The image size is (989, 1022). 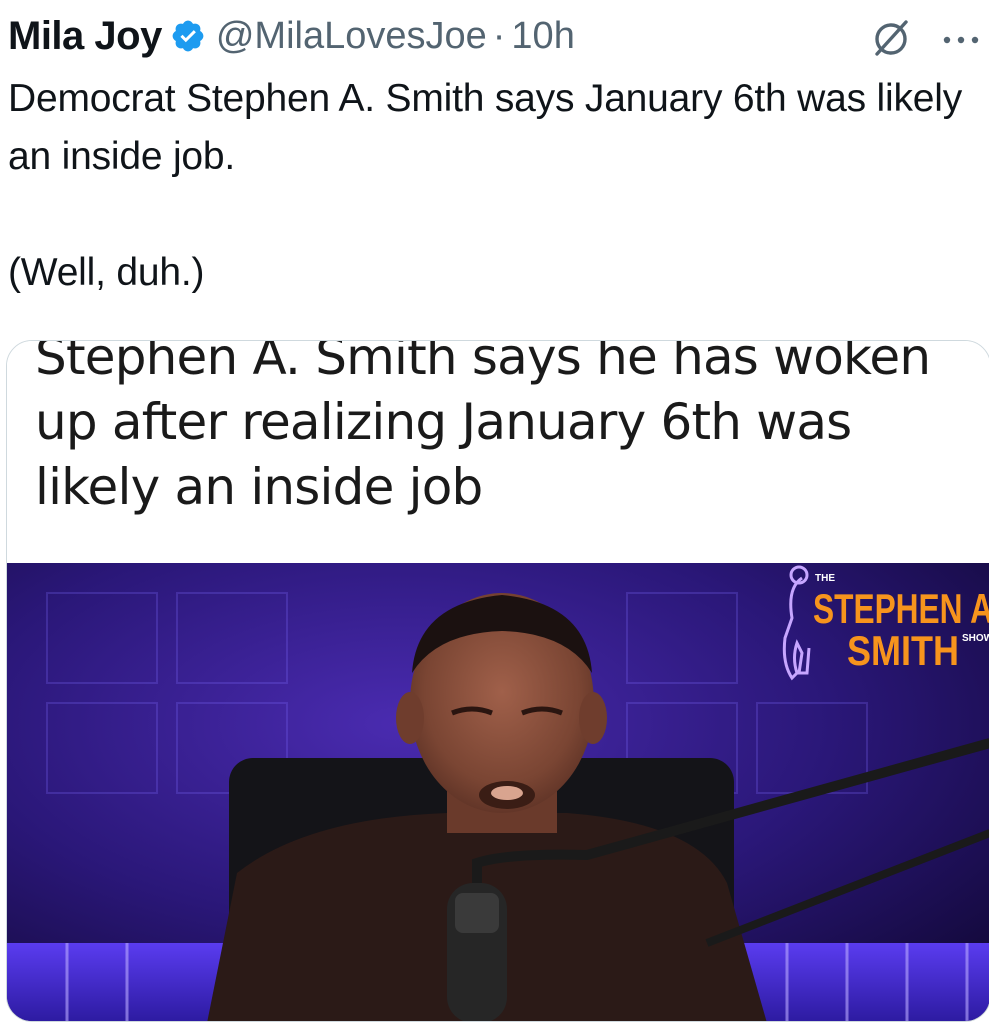 I want to click on grok-icon, so click(x=891, y=38).